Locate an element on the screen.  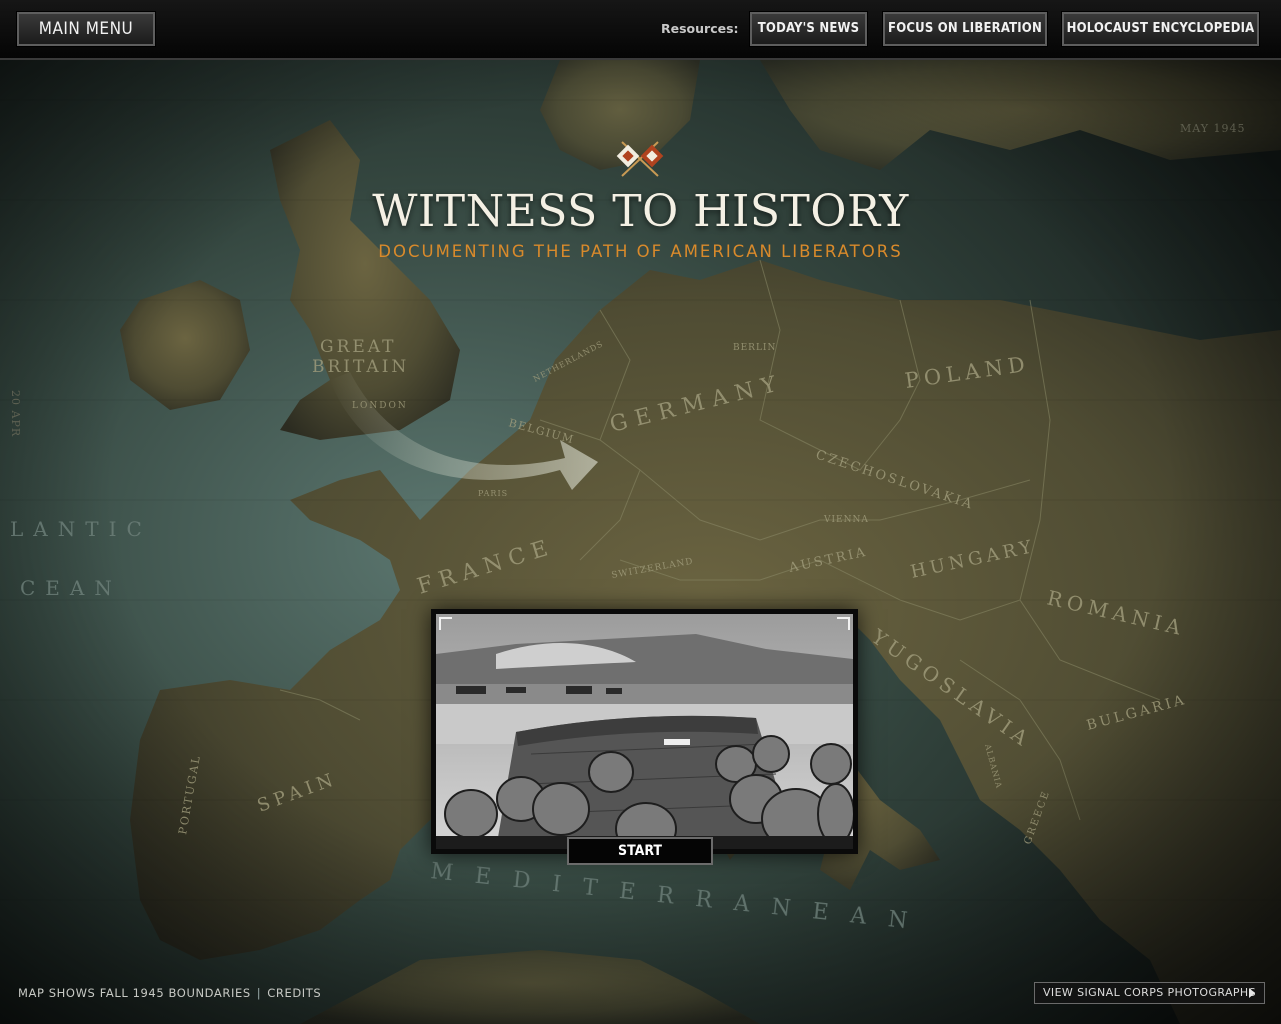
map-label-atlantic: LANTIC is located at coordinates (81, 529).